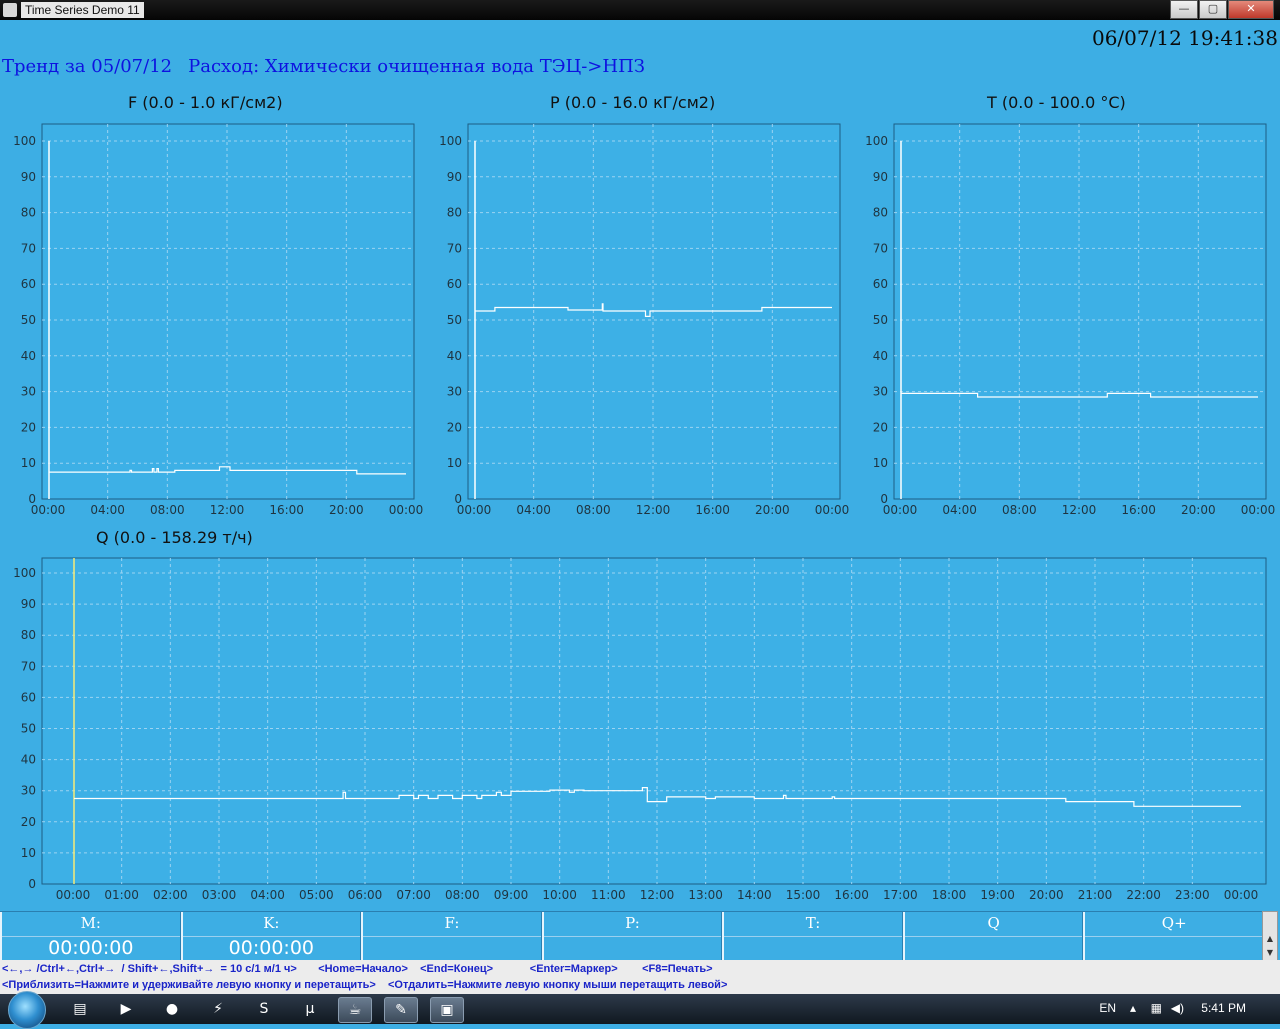  Describe the element at coordinates (32, 884) in the screenshot. I see `y-tick-label: 0` at that location.